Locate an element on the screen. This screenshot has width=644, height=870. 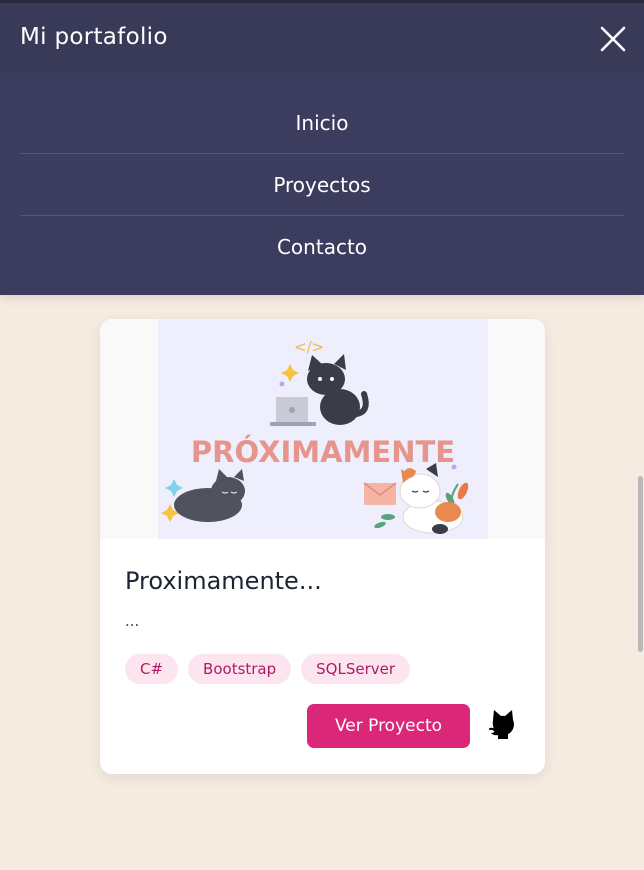
github-link is located at coordinates (503, 725).